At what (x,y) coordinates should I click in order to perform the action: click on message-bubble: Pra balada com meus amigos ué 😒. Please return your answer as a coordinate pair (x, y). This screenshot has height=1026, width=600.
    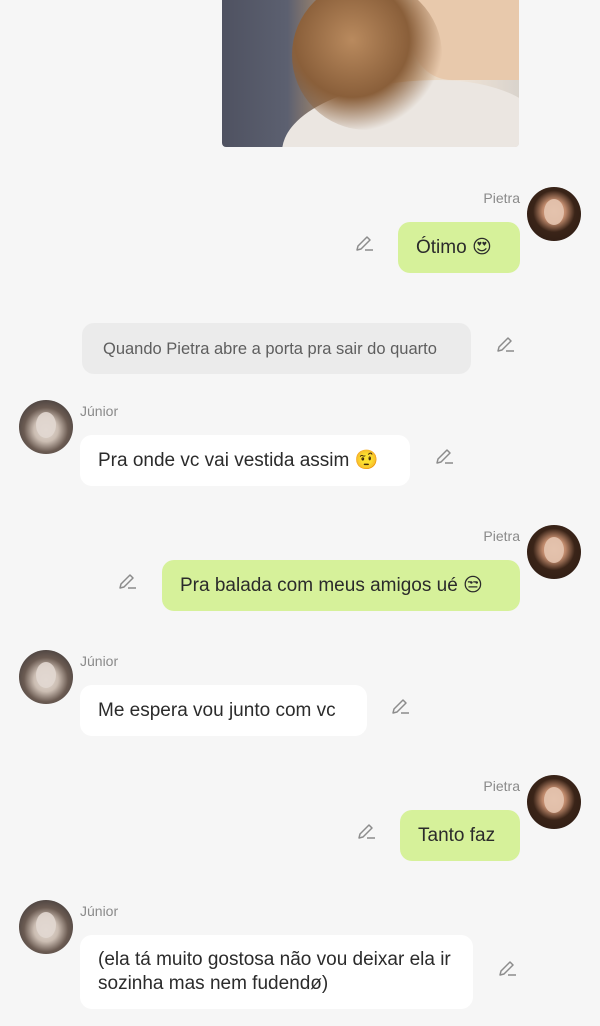
    Looking at the image, I should click on (341, 585).